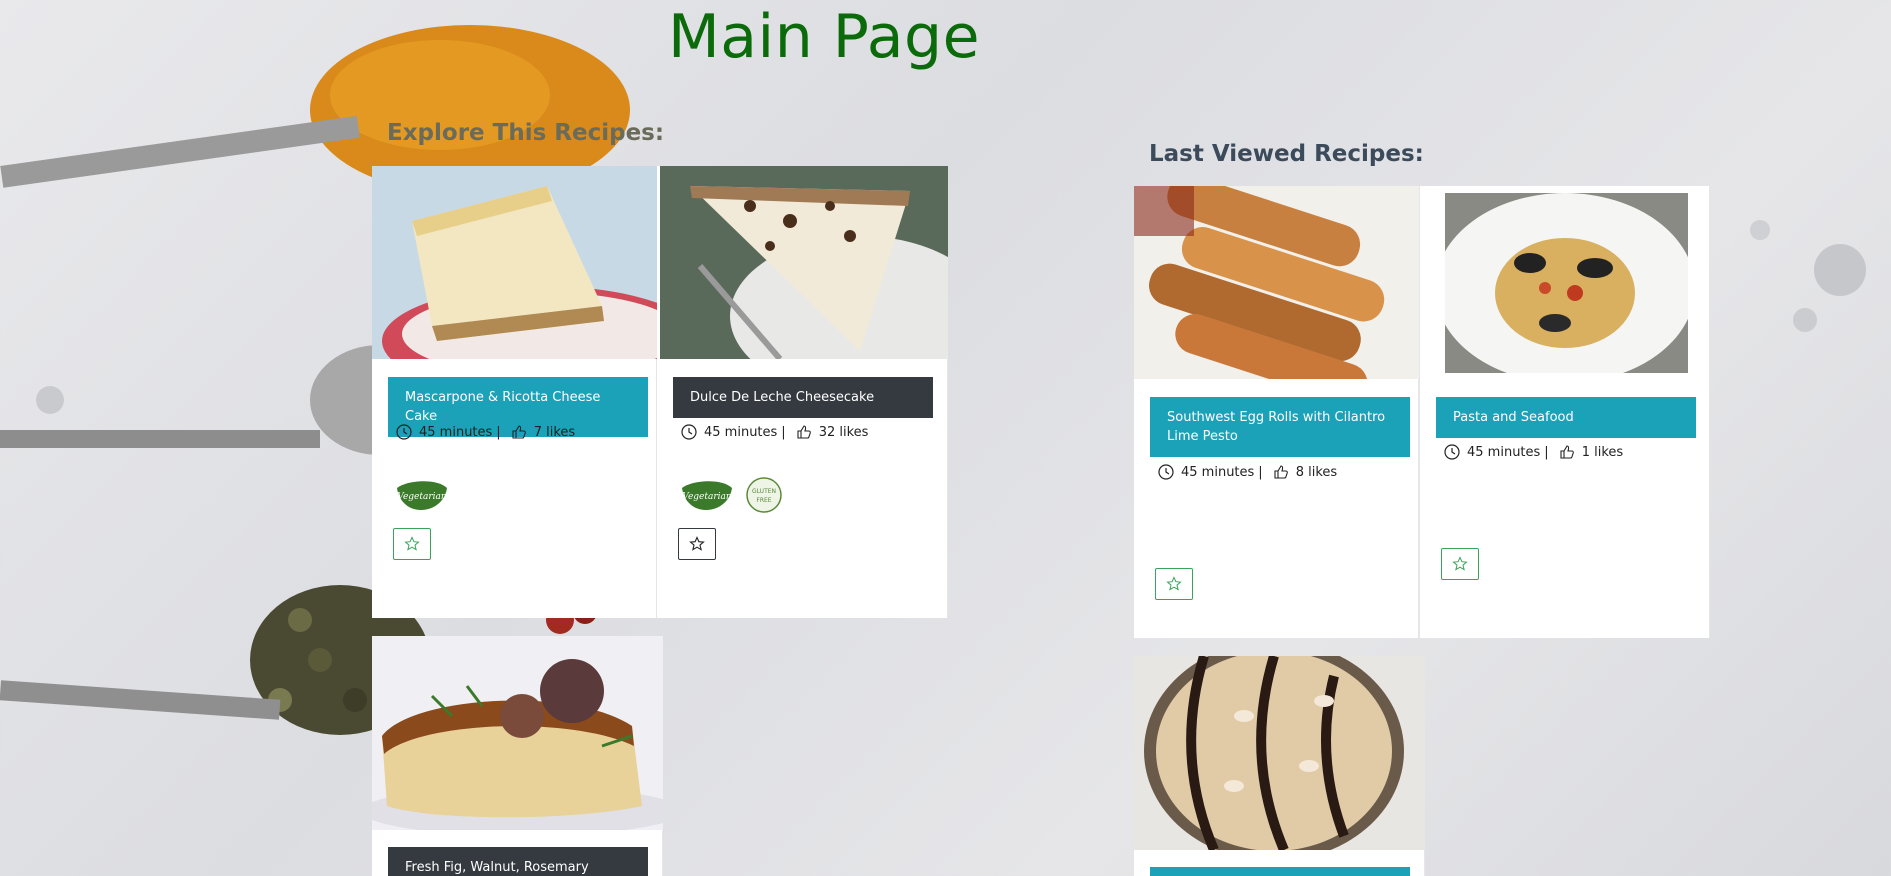 The height and width of the screenshot is (876, 1891). I want to click on recipe-card-dessert, so click(1279, 766).